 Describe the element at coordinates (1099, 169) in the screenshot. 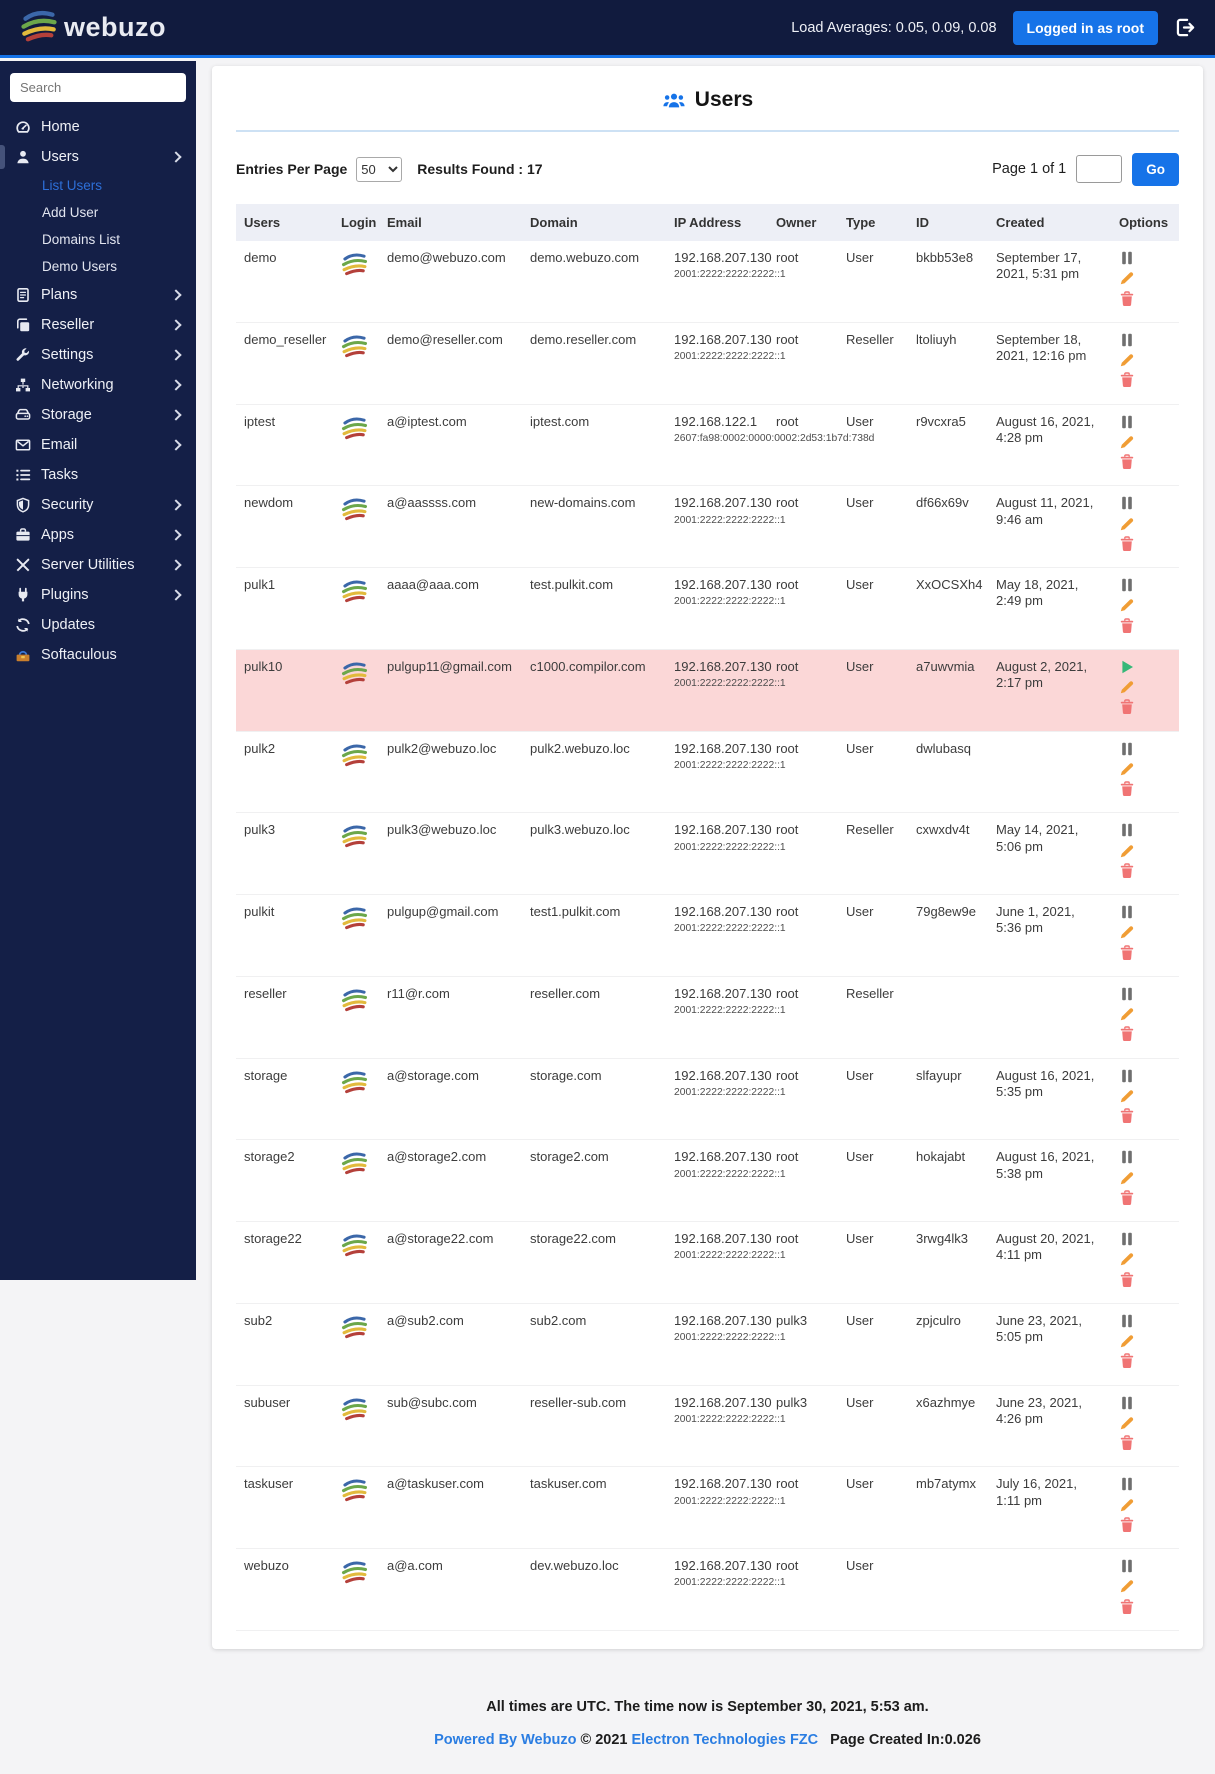

I see `page-number-input` at that location.